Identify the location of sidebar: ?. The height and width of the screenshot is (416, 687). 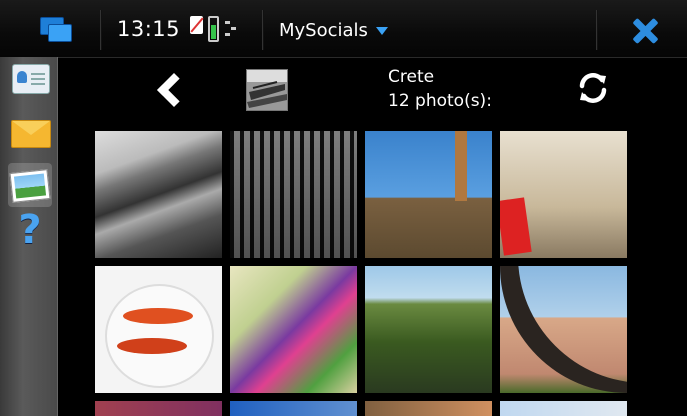
(29, 236).